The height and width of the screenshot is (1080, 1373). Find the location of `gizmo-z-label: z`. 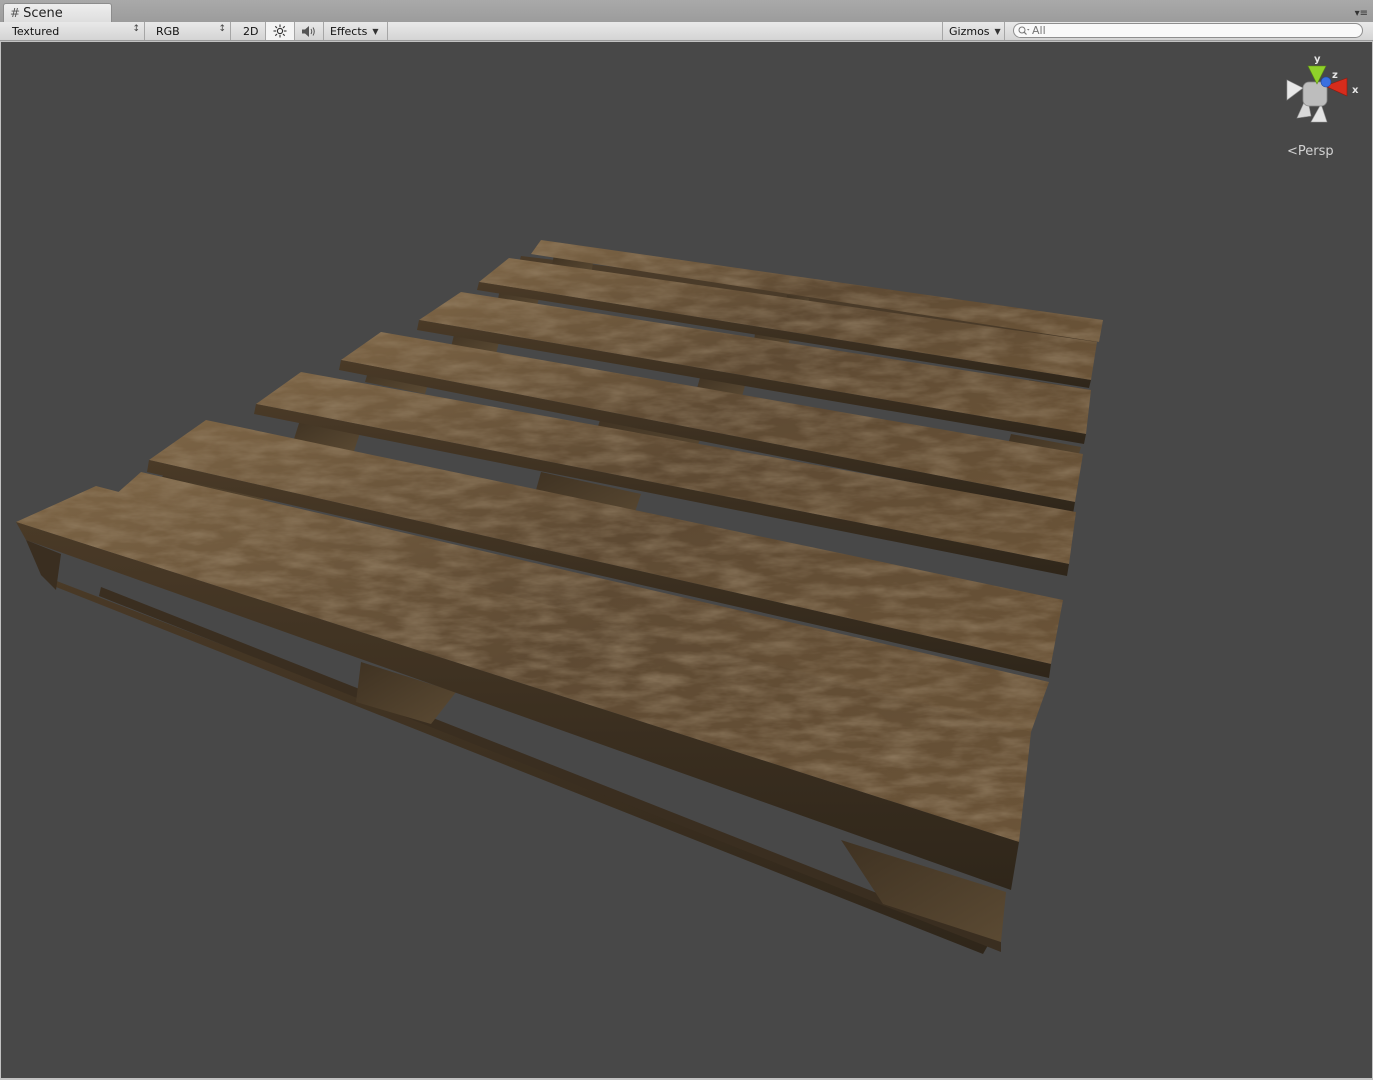

gizmo-z-label: z is located at coordinates (1335, 75).